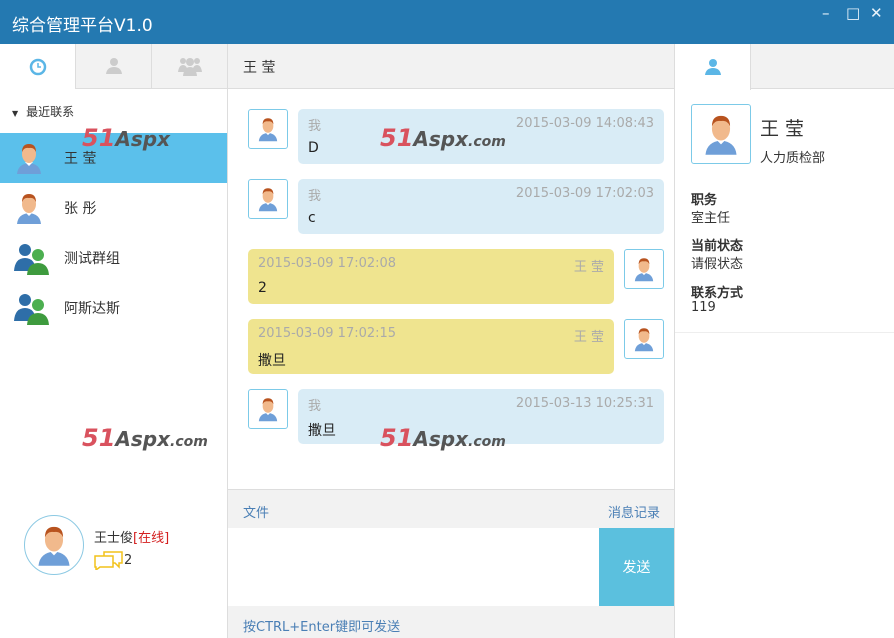 The height and width of the screenshot is (638, 894). I want to click on clock-icon, so click(37, 66).